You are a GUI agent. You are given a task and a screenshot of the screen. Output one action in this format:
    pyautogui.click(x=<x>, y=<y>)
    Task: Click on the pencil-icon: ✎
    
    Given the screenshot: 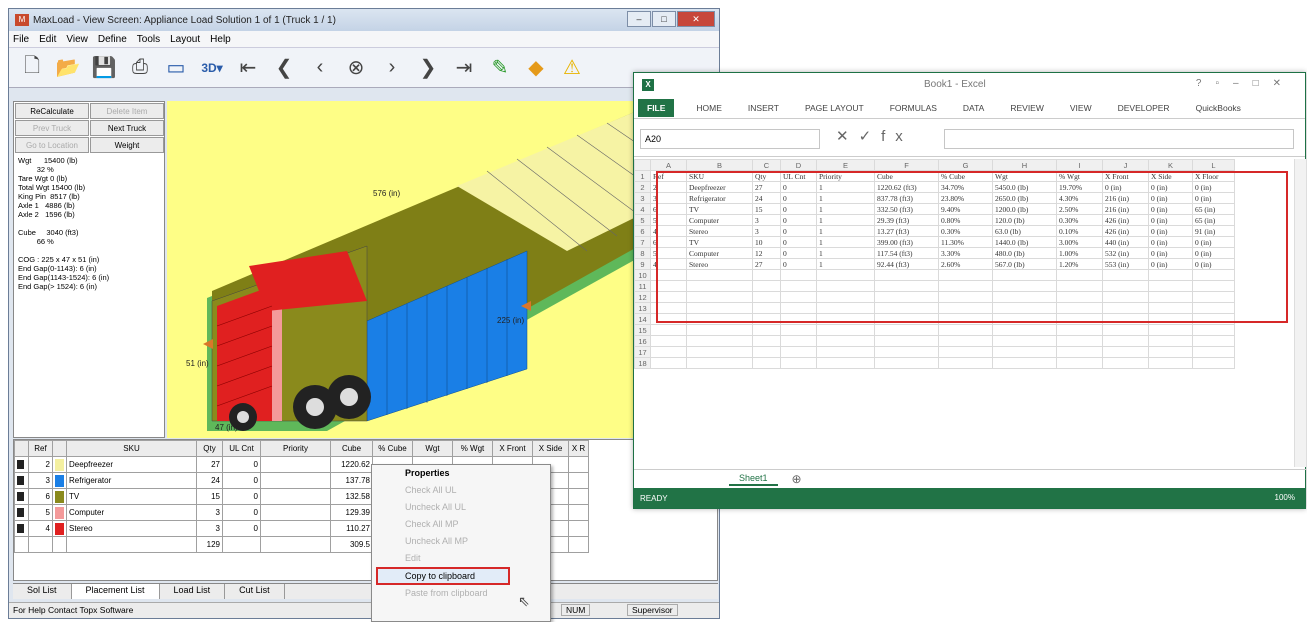 What is the action you would take?
    pyautogui.click(x=500, y=68)
    